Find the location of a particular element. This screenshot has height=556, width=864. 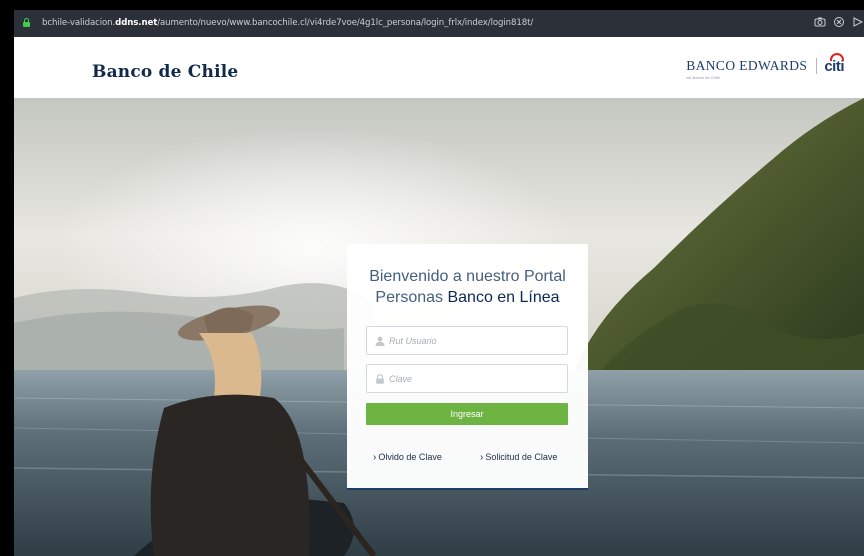

banco-edwards-text: BANCO EDWARDS is located at coordinates (747, 65).